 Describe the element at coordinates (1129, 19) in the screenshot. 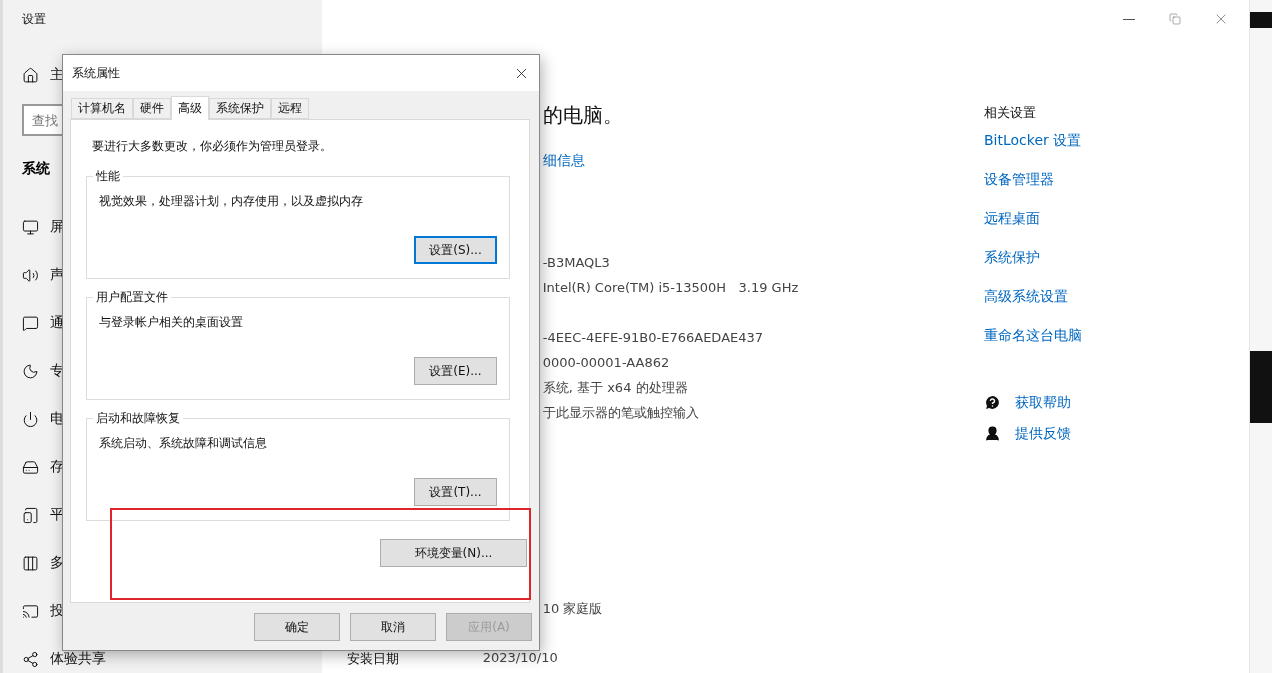

I see `minimize-icon` at that location.